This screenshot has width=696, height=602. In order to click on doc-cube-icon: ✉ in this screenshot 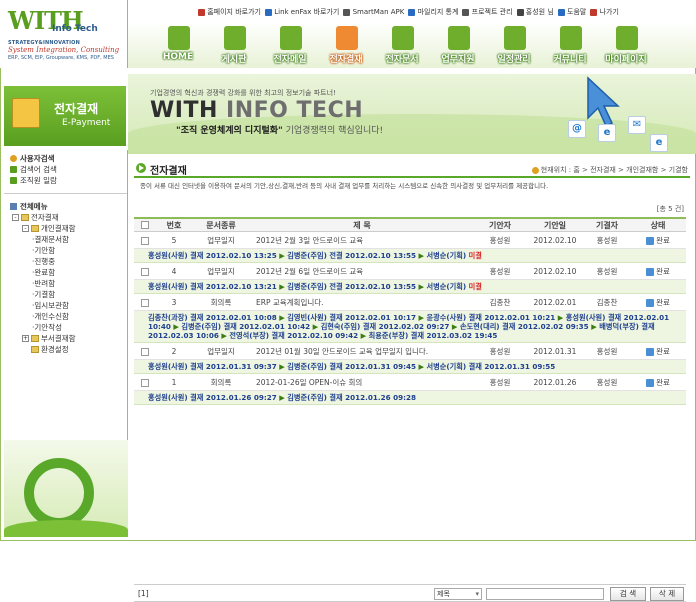, I will do `click(637, 125)`.